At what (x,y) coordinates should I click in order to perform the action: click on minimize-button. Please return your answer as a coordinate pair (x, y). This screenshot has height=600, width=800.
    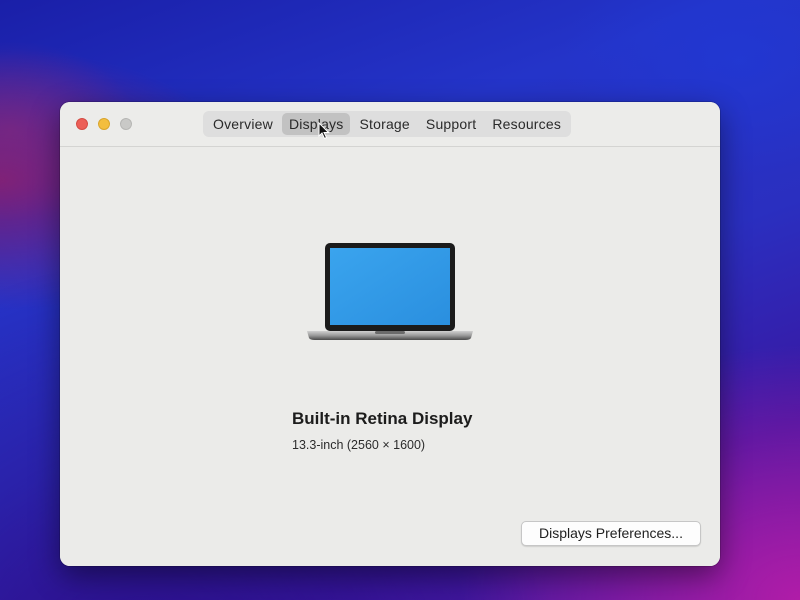
    Looking at the image, I should click on (104, 124).